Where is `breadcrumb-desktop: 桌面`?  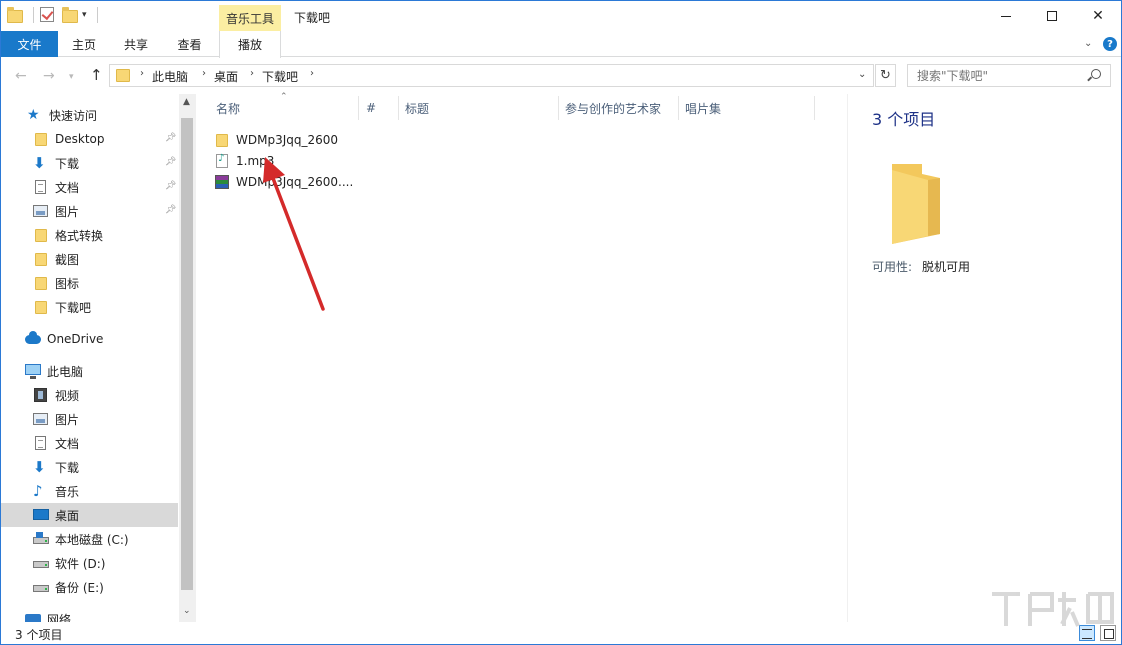
breadcrumb-desktop: 桌面 is located at coordinates (226, 76).